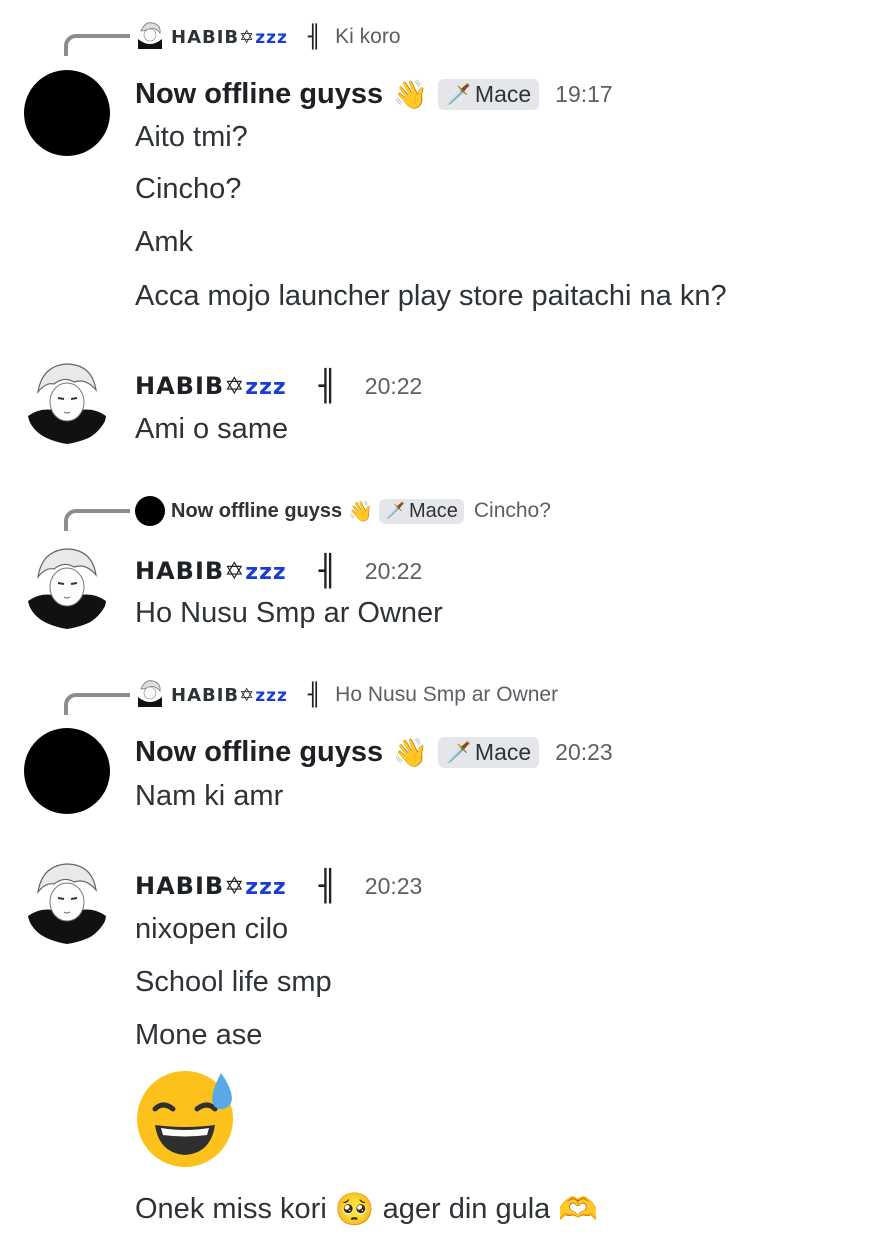 This screenshot has height=1256, width=876. I want to click on message-header: HABIB✡zzz ╢ 20:23, so click(278, 886).